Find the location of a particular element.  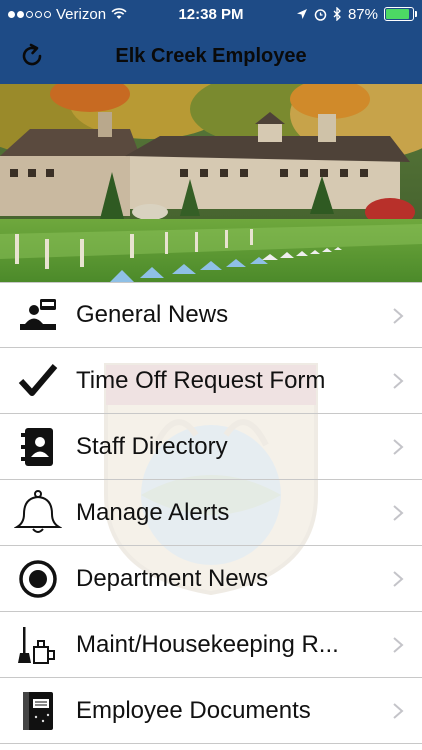

page-title: Elk Creek Employee is located at coordinates (211, 55).